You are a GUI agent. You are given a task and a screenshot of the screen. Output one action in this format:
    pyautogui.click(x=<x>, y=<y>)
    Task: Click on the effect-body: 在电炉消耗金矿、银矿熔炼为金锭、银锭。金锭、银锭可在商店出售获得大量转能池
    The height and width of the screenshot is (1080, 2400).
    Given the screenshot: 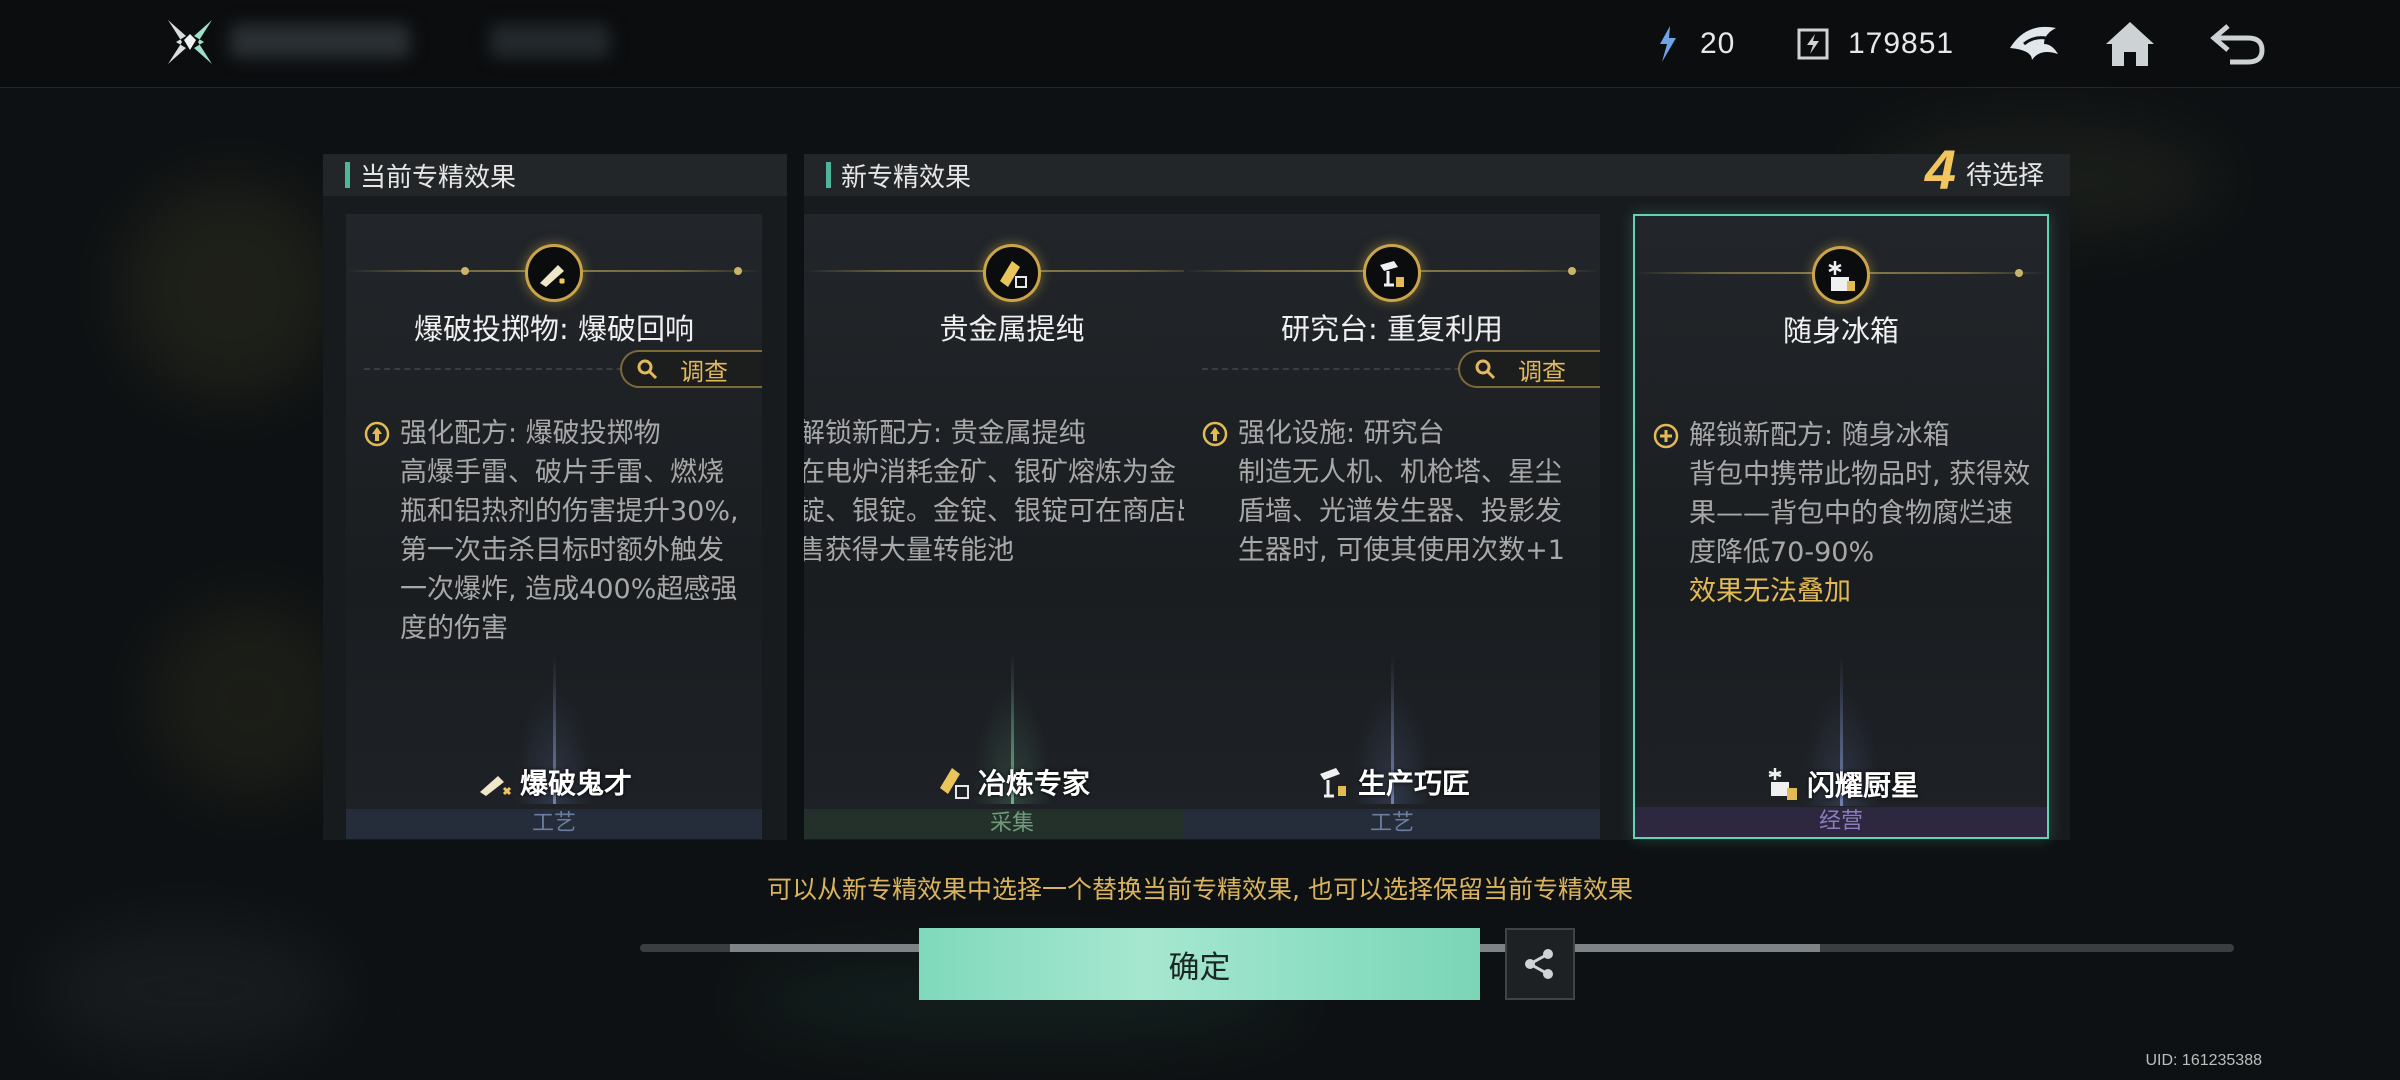 What is the action you would take?
    pyautogui.click(x=1003, y=511)
    